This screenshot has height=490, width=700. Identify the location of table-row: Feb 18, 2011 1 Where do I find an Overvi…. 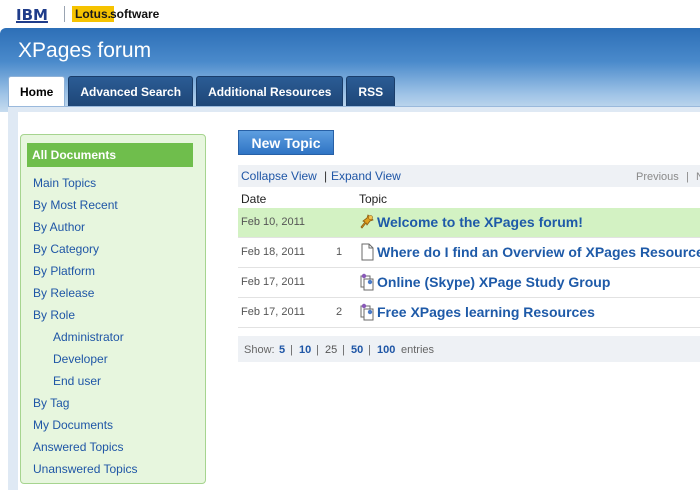
(469, 253).